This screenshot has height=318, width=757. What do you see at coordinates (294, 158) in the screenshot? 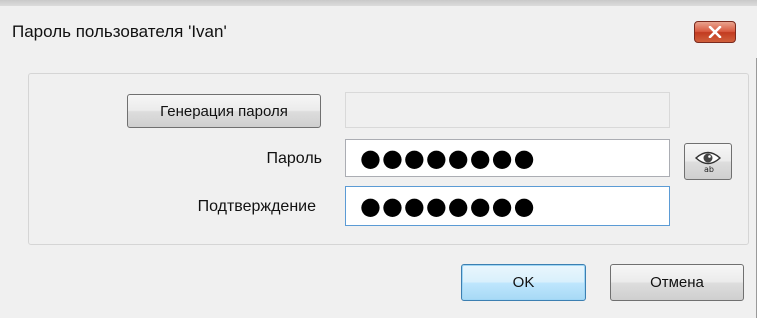
I see `password-label: Пароль` at bounding box center [294, 158].